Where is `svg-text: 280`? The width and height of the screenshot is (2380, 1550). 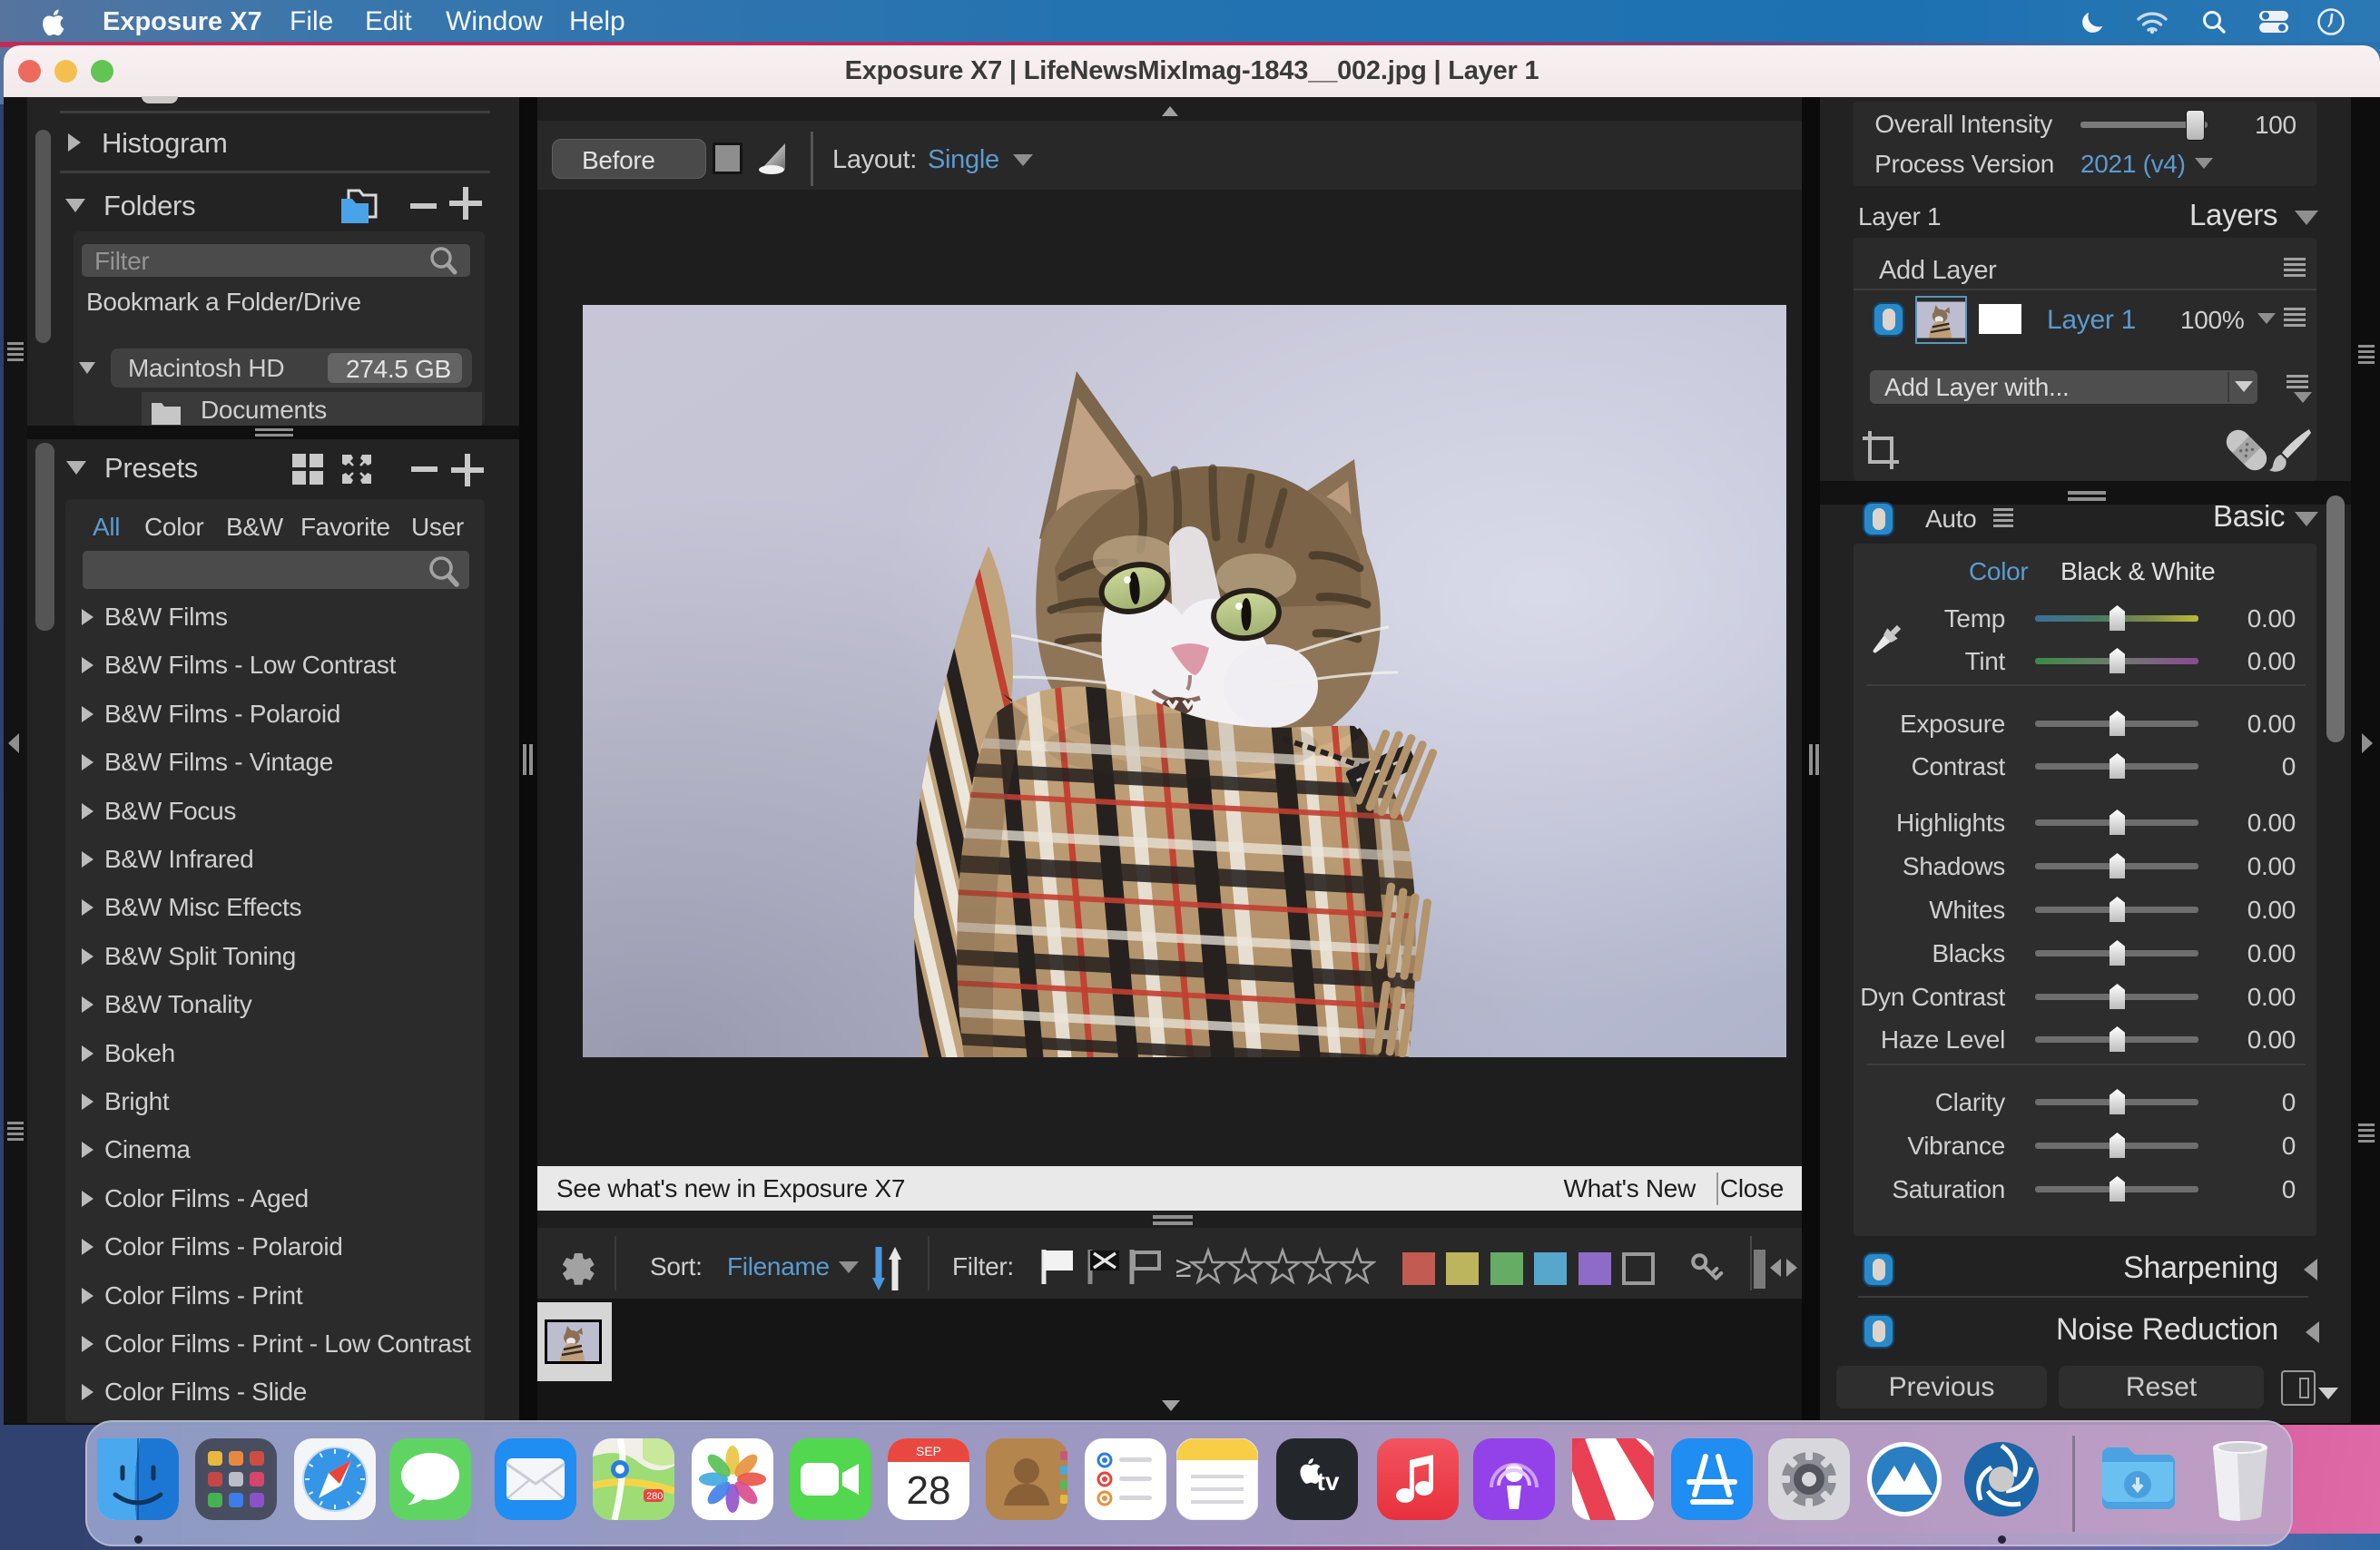 svg-text: 280 is located at coordinates (654, 1497).